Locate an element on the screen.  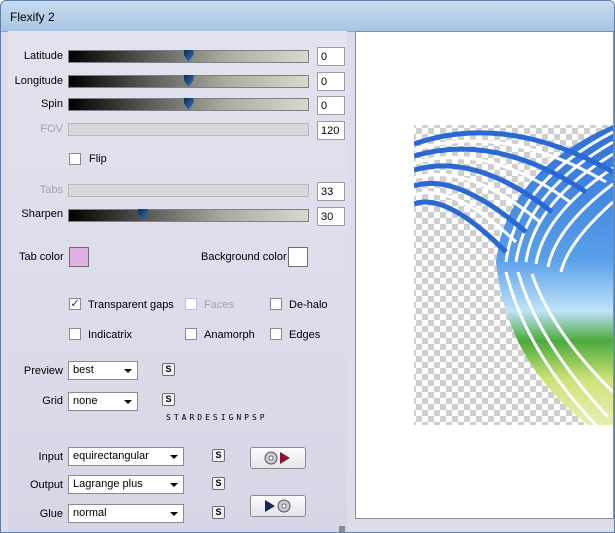
latitude-label: Latitude is located at coordinates (43, 56).